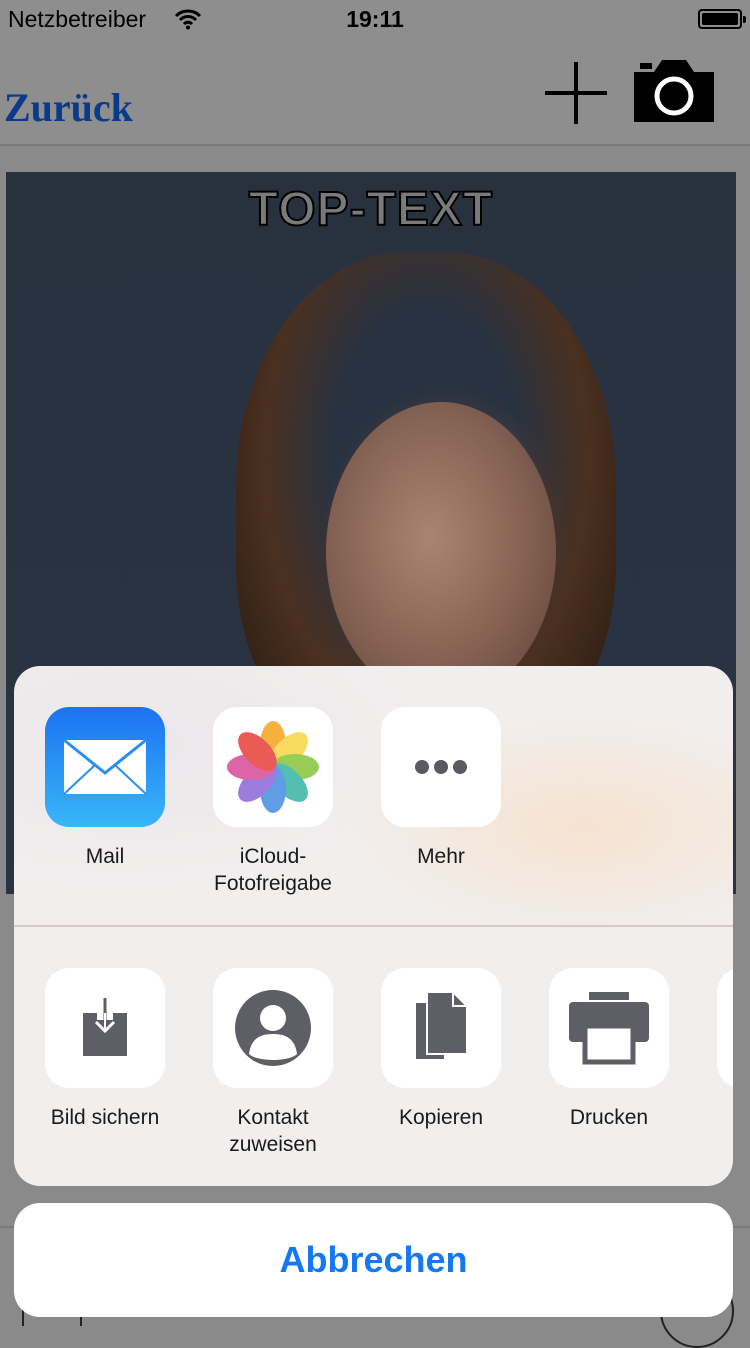  Describe the element at coordinates (713, 1028) in the screenshot. I see `action-partial` at that location.